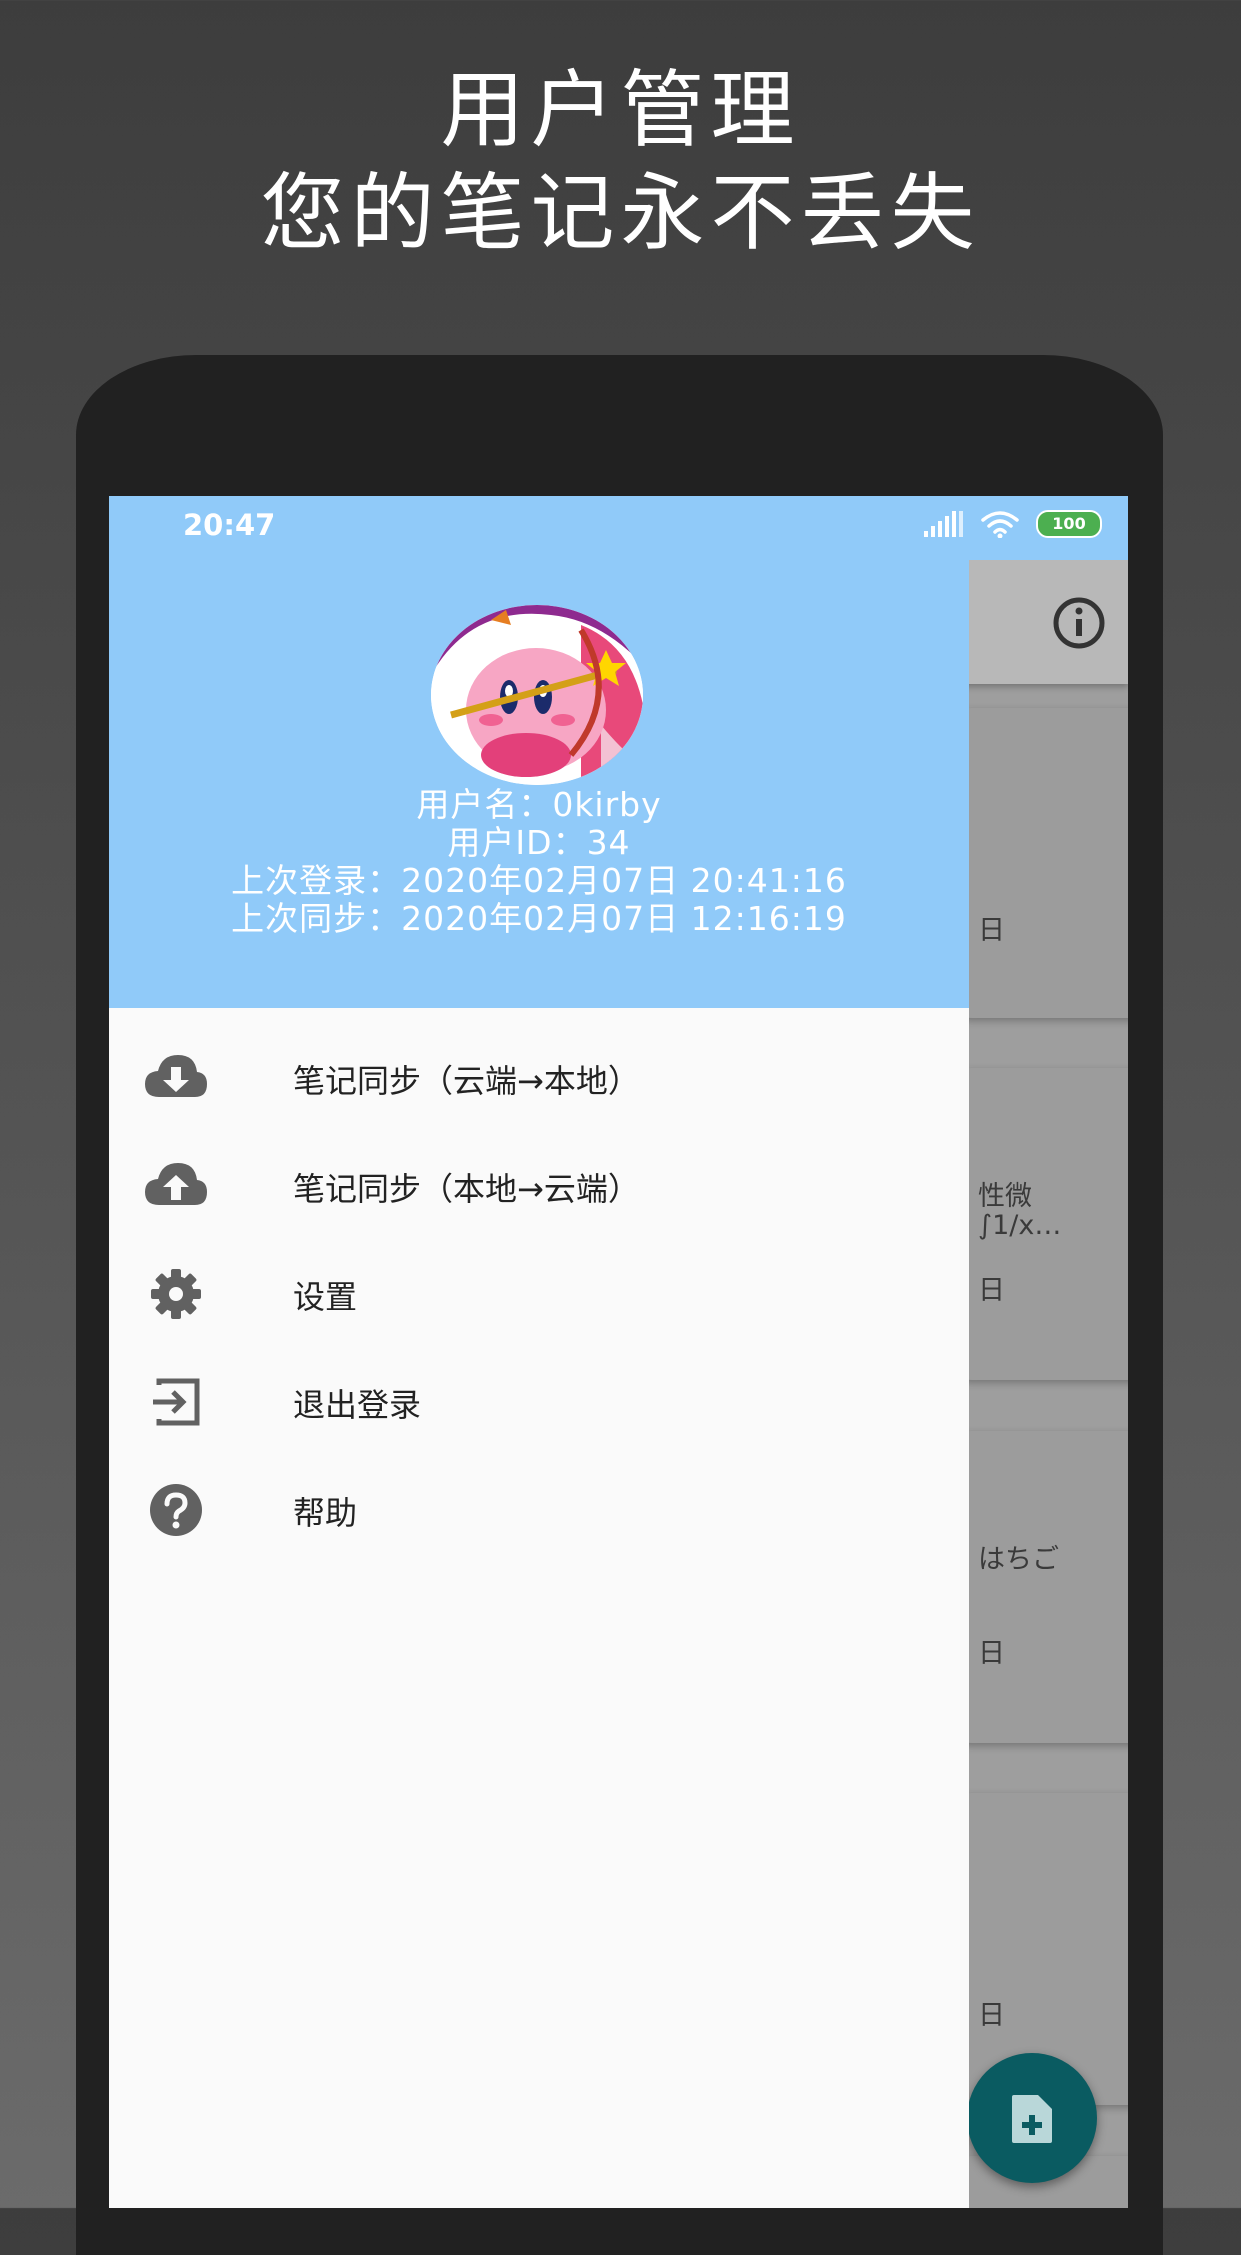 Image resolution: width=1241 pixels, height=2255 pixels. What do you see at coordinates (539, 1294) in the screenshot?
I see `menu-item-settings: 设置` at bounding box center [539, 1294].